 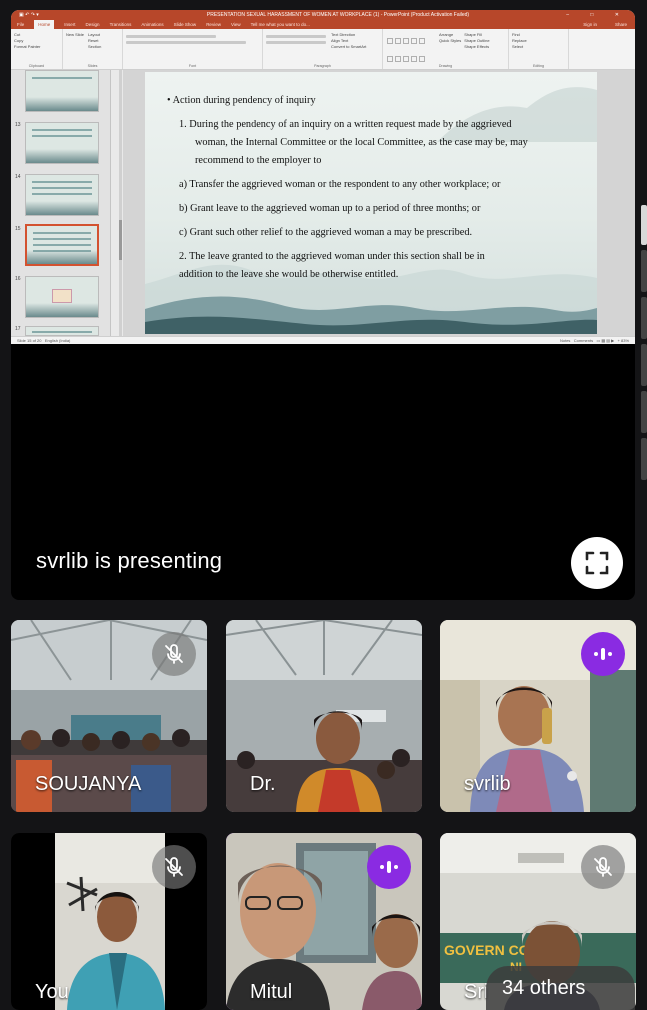 I want to click on slide-paragraph-1-line-3: recommend to the employer to, so click(x=258, y=160).